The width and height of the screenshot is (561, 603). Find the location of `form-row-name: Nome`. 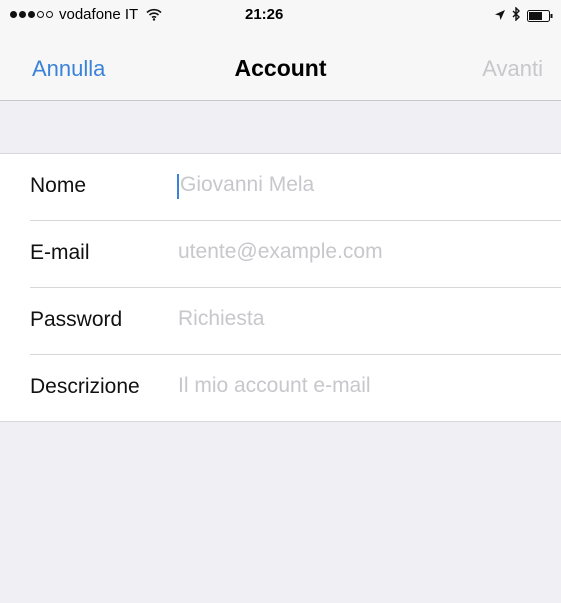

form-row-name: Nome is located at coordinates (280, 187).